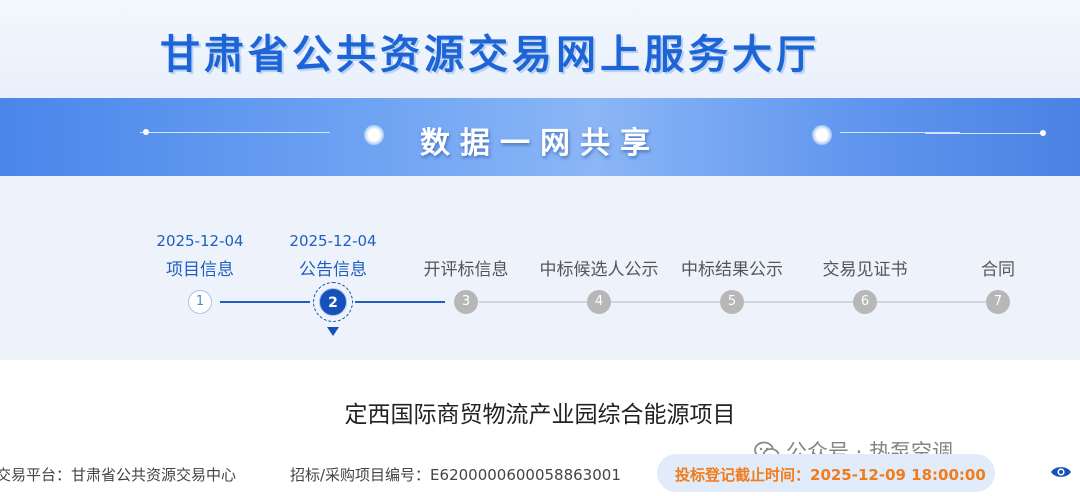 The height and width of the screenshot is (496, 1080). What do you see at coordinates (490, 54) in the screenshot?
I see `site-title: 甘肃省公共资源交易网上服务大厅` at bounding box center [490, 54].